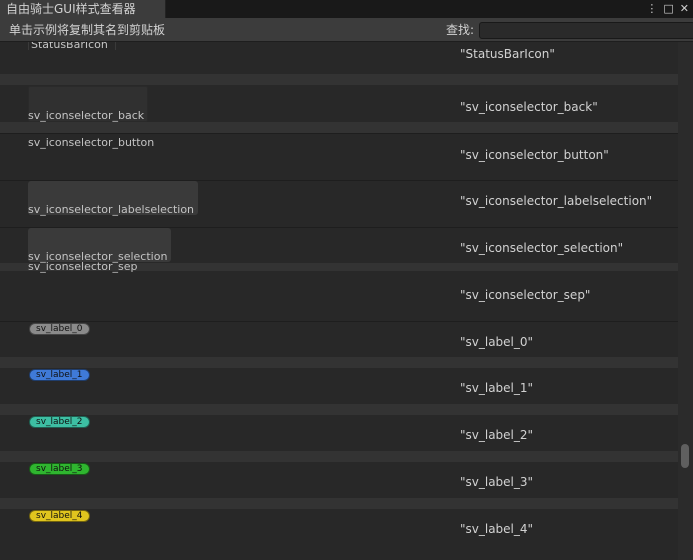 The width and height of the screenshot is (693, 560). What do you see at coordinates (525, 295) in the screenshot?
I see `style-quoted-name: "sv_iconselector_sep"` at bounding box center [525, 295].